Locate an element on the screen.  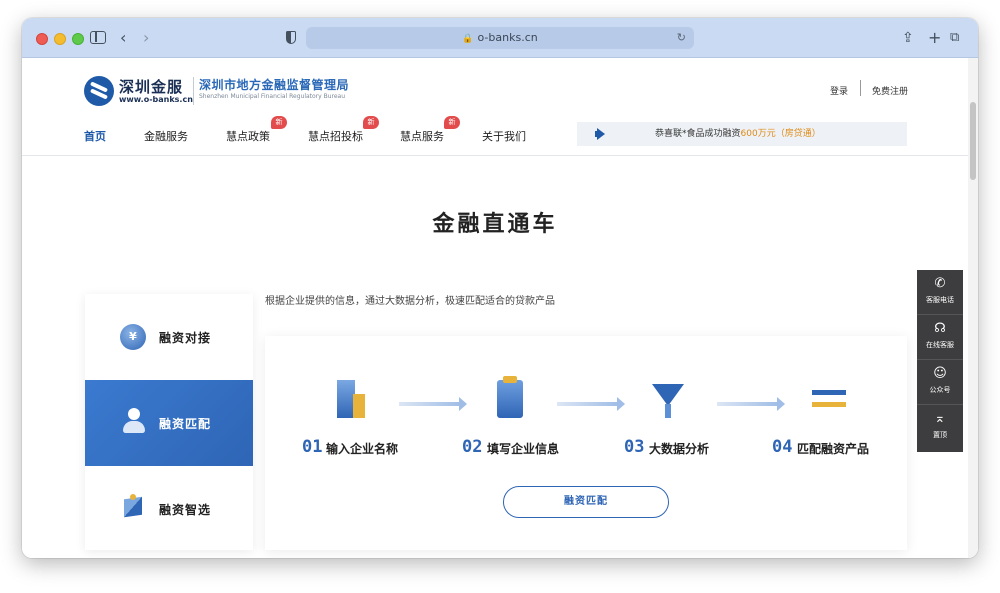
financing-match-button: 融资匹配 is located at coordinates (586, 502).